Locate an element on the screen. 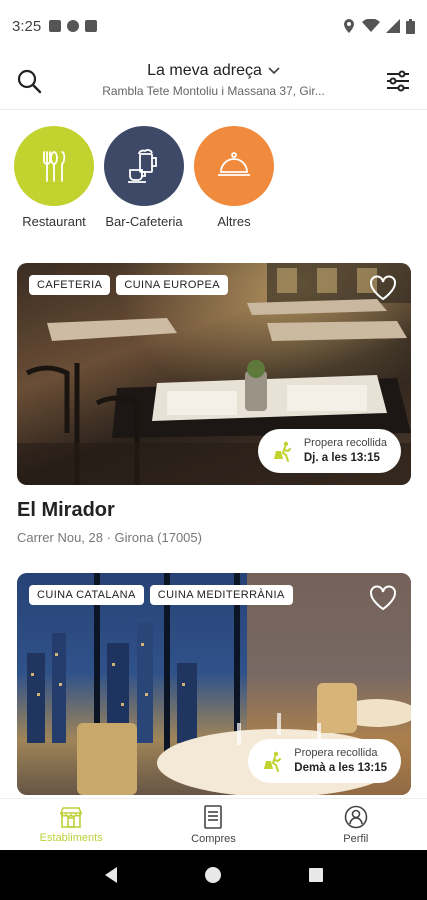 This screenshot has width=427, height=900. search-icon is located at coordinates (29, 81).